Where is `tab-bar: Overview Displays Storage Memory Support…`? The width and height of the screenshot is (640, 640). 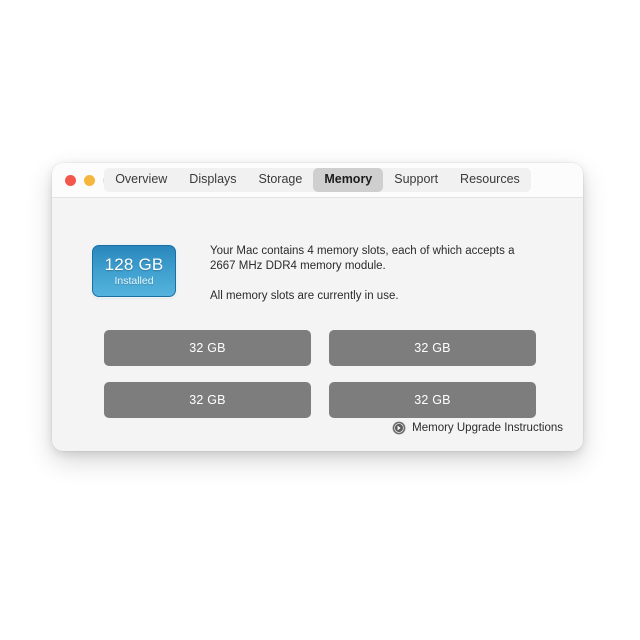 tab-bar: Overview Displays Storage Memory Support… is located at coordinates (317, 180).